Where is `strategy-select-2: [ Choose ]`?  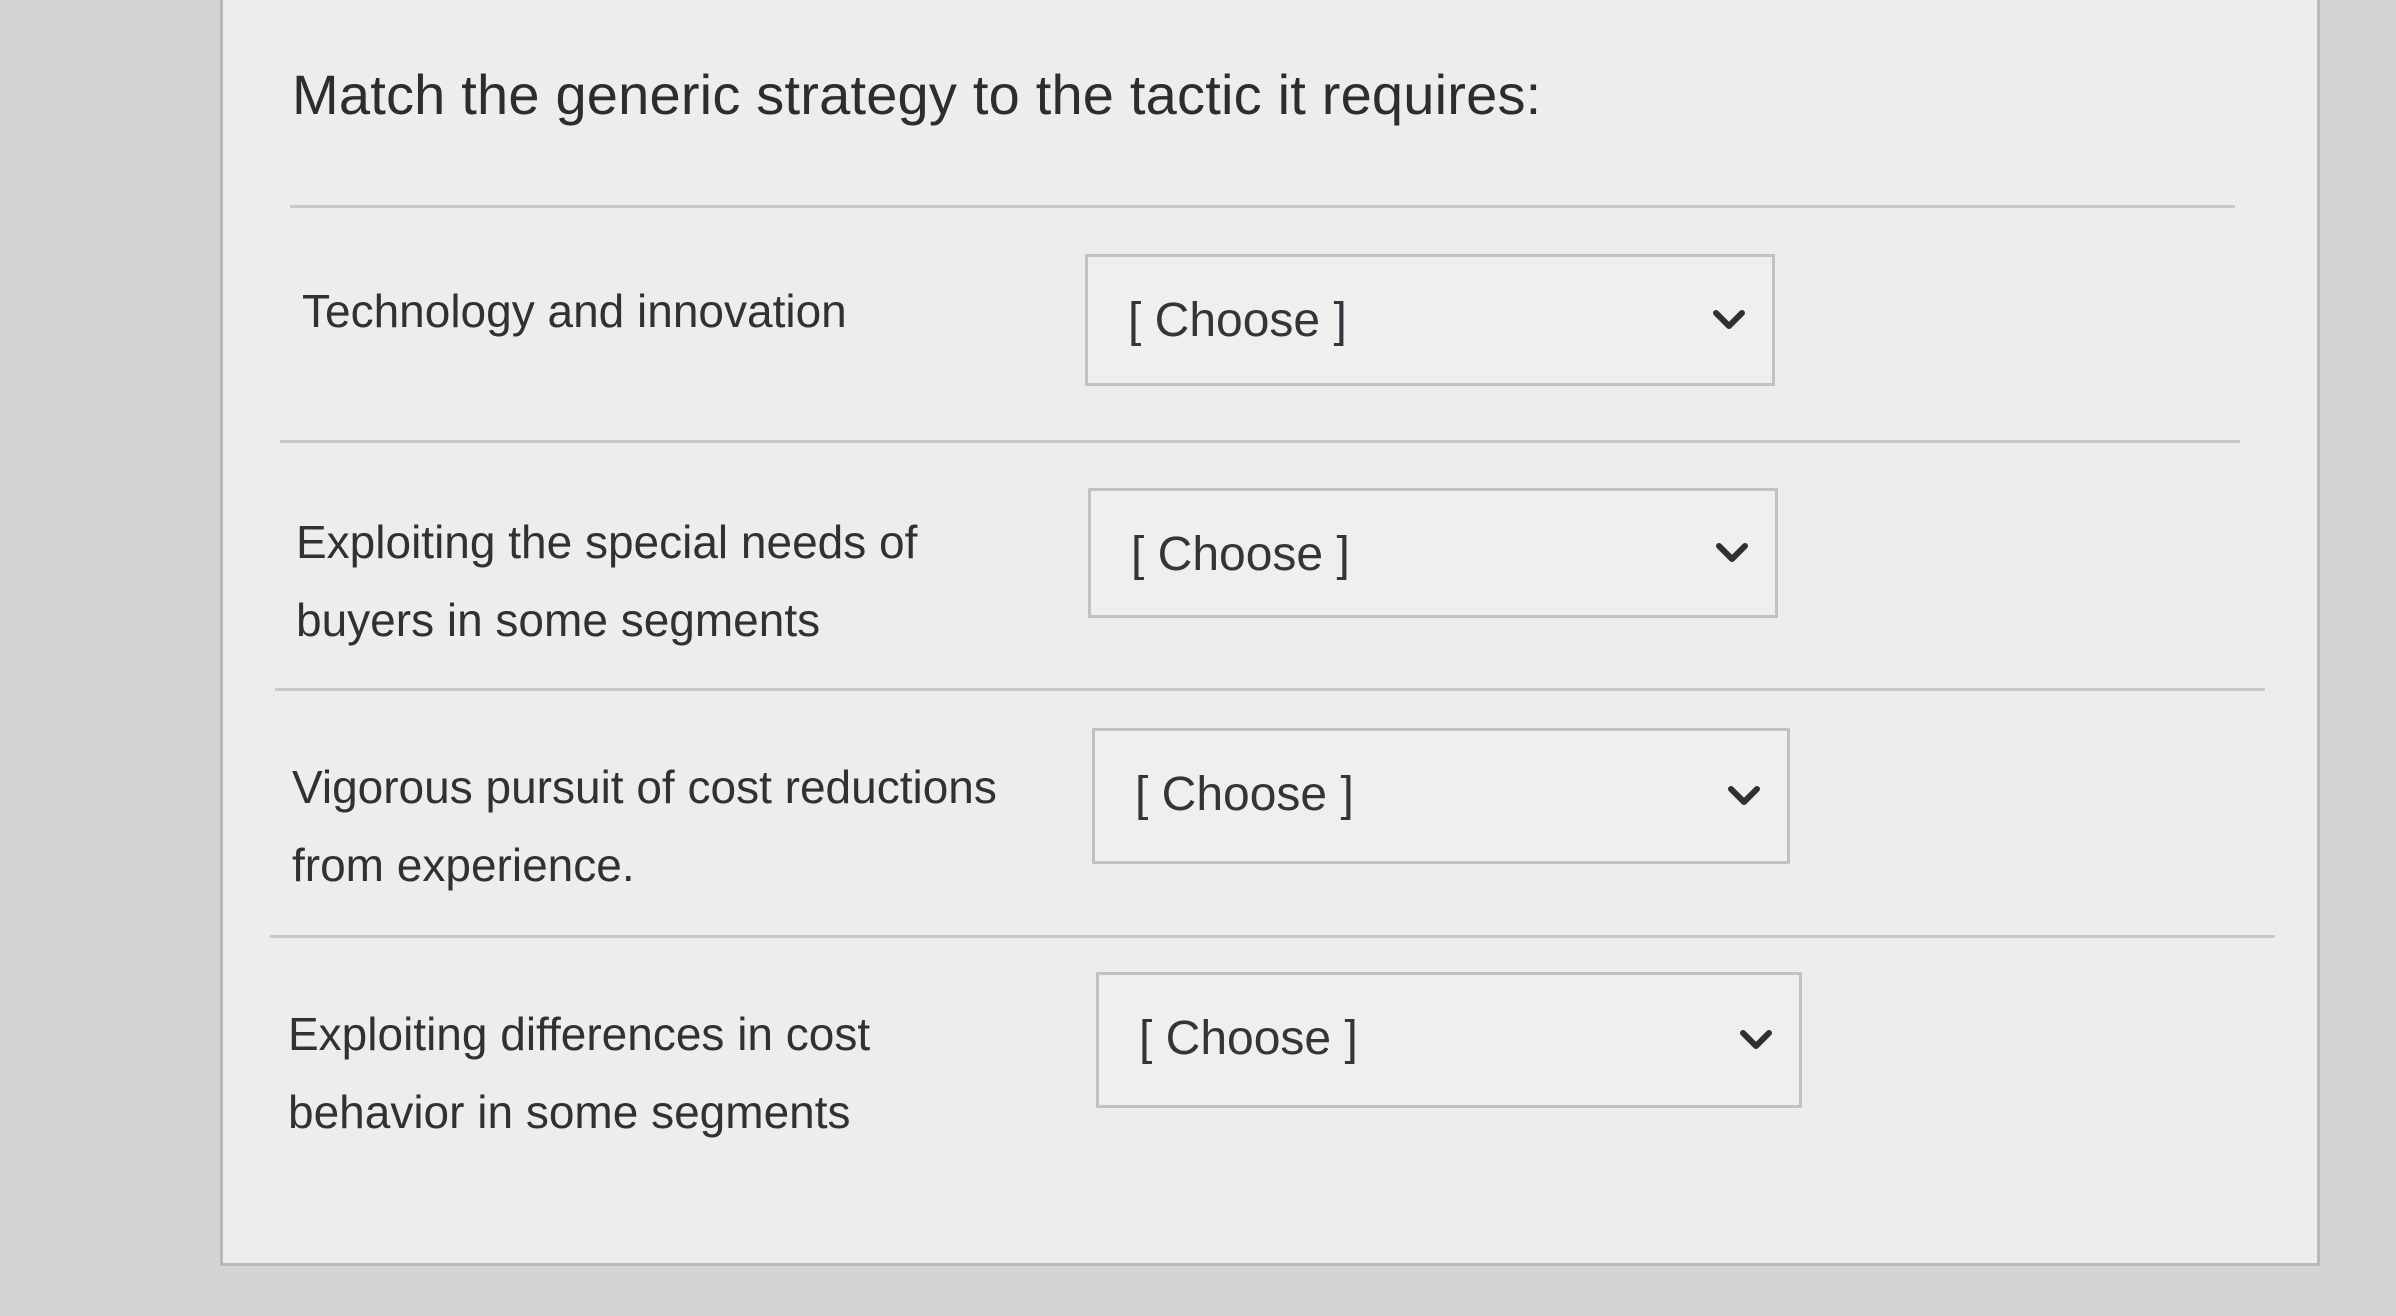 strategy-select-2: [ Choose ] is located at coordinates (1433, 553).